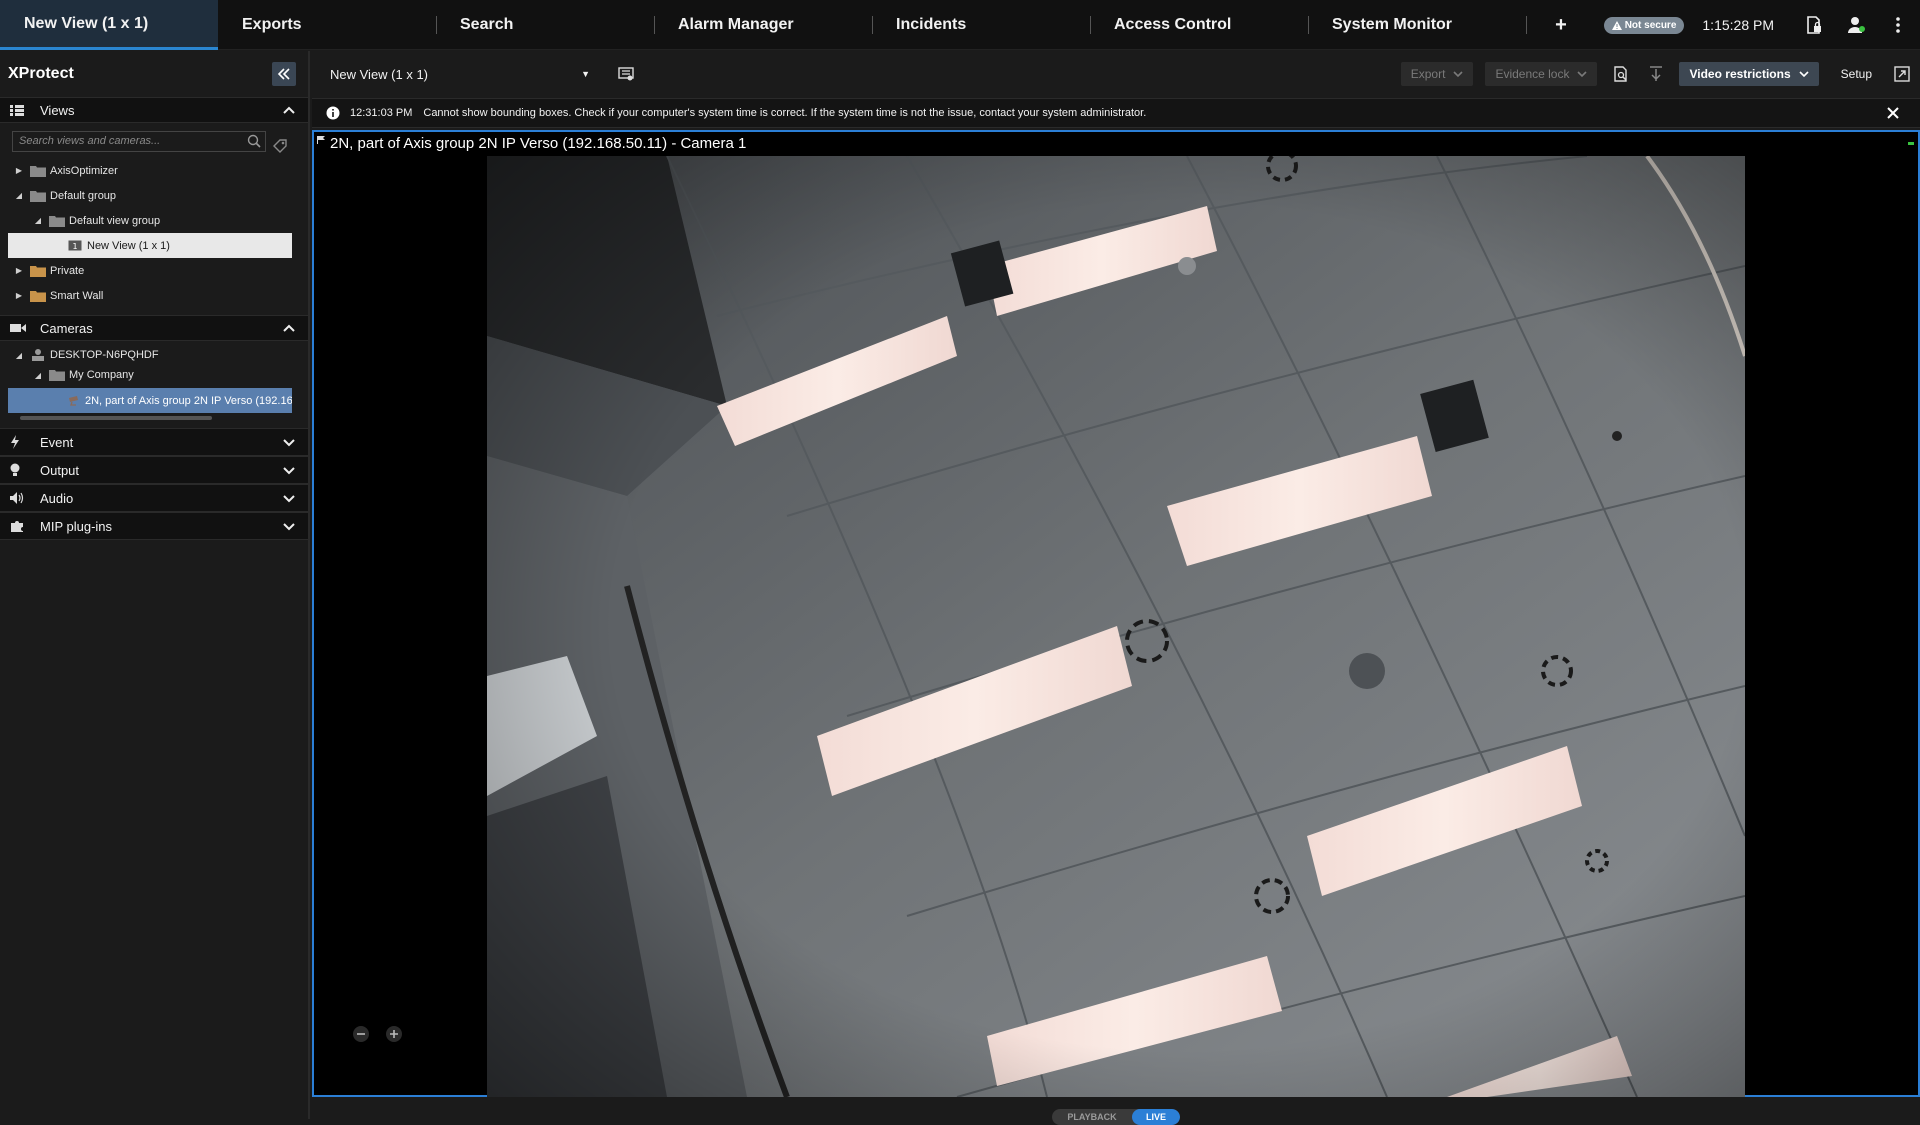 The image size is (1920, 1125). I want to click on playback-mode-button: PLAYBACK, so click(1092, 1117).